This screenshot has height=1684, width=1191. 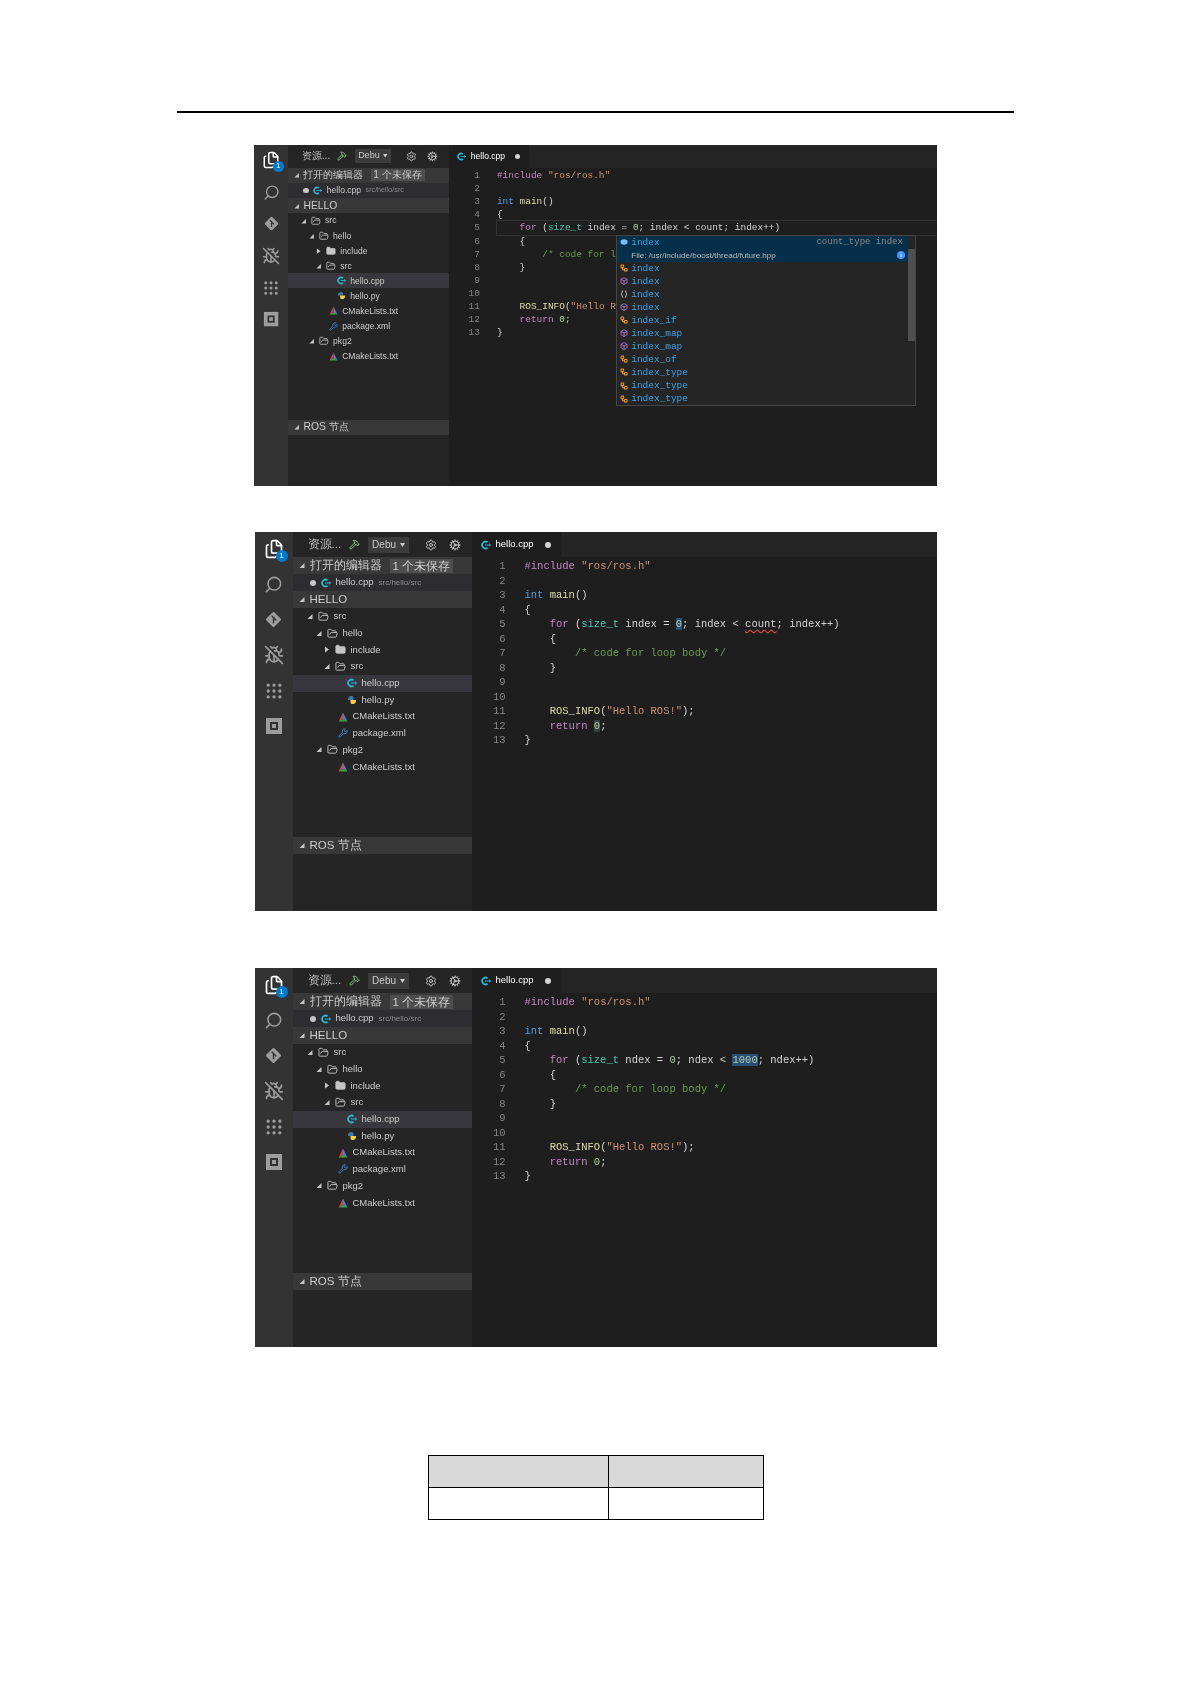 What do you see at coordinates (271, 288) in the screenshot?
I see `dots-grid-icon` at bounding box center [271, 288].